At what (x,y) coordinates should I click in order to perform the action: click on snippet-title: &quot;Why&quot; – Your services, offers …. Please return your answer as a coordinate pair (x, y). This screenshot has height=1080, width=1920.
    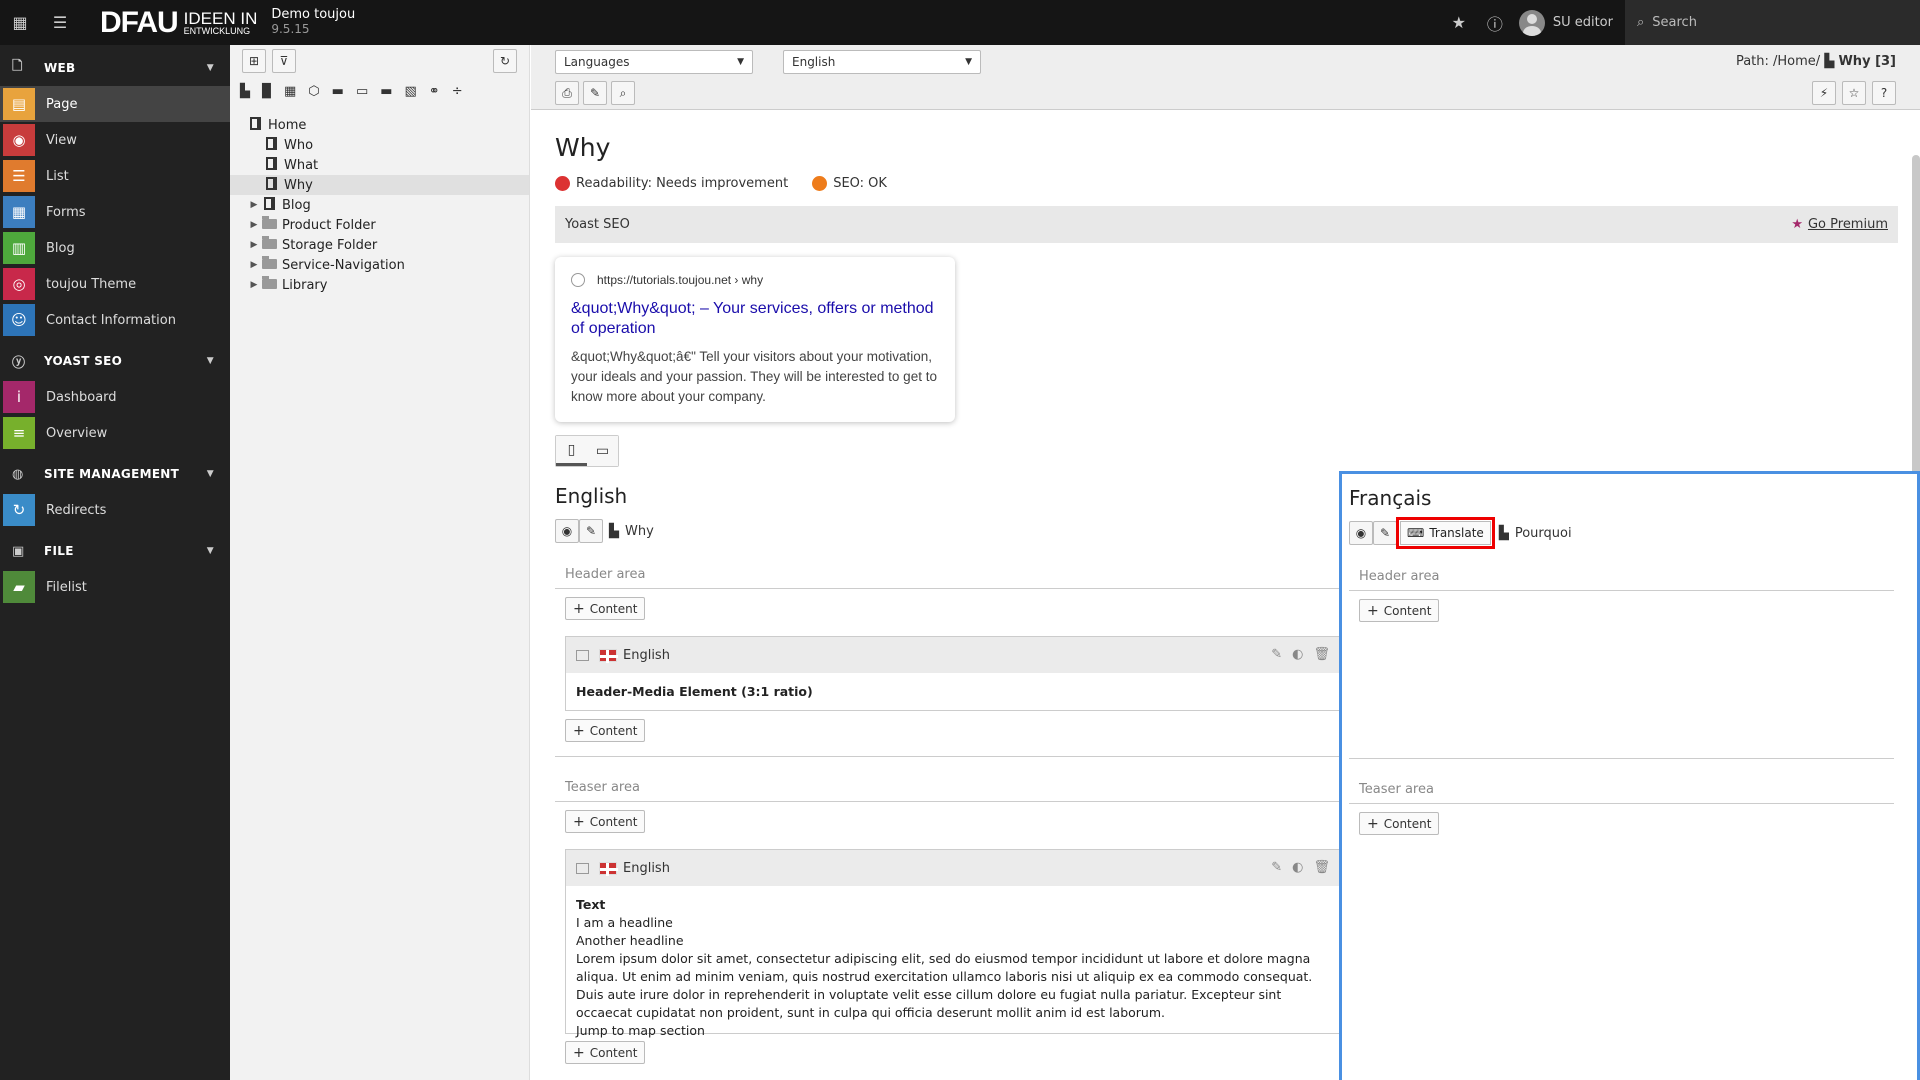
    Looking at the image, I should click on (755, 319).